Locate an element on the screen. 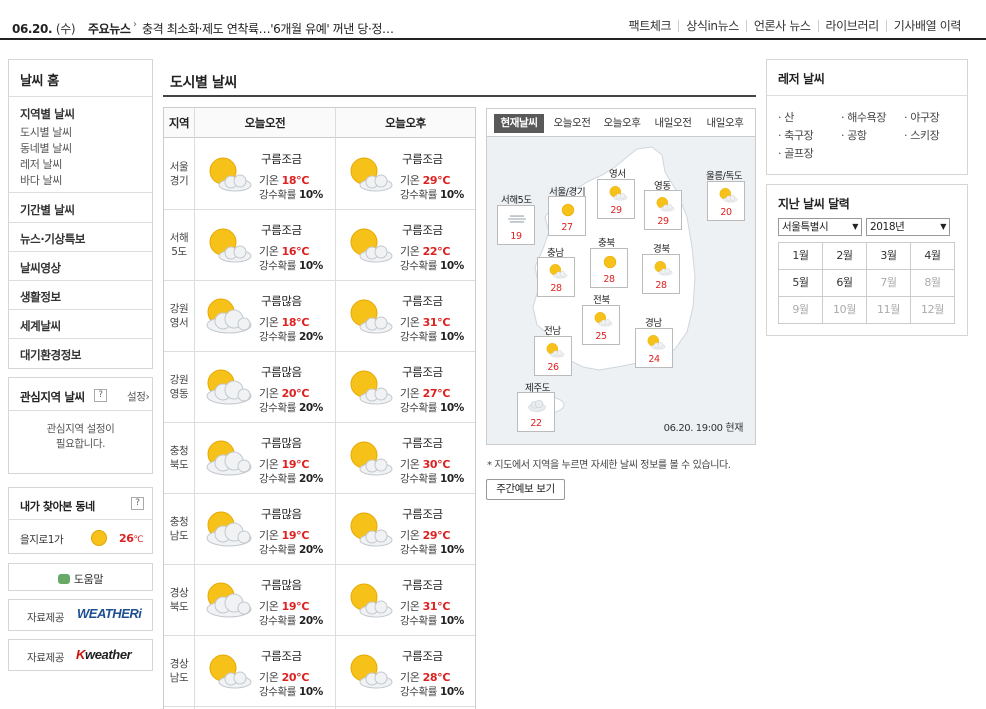  map-city-name: 경남 is located at coordinates (653, 322).